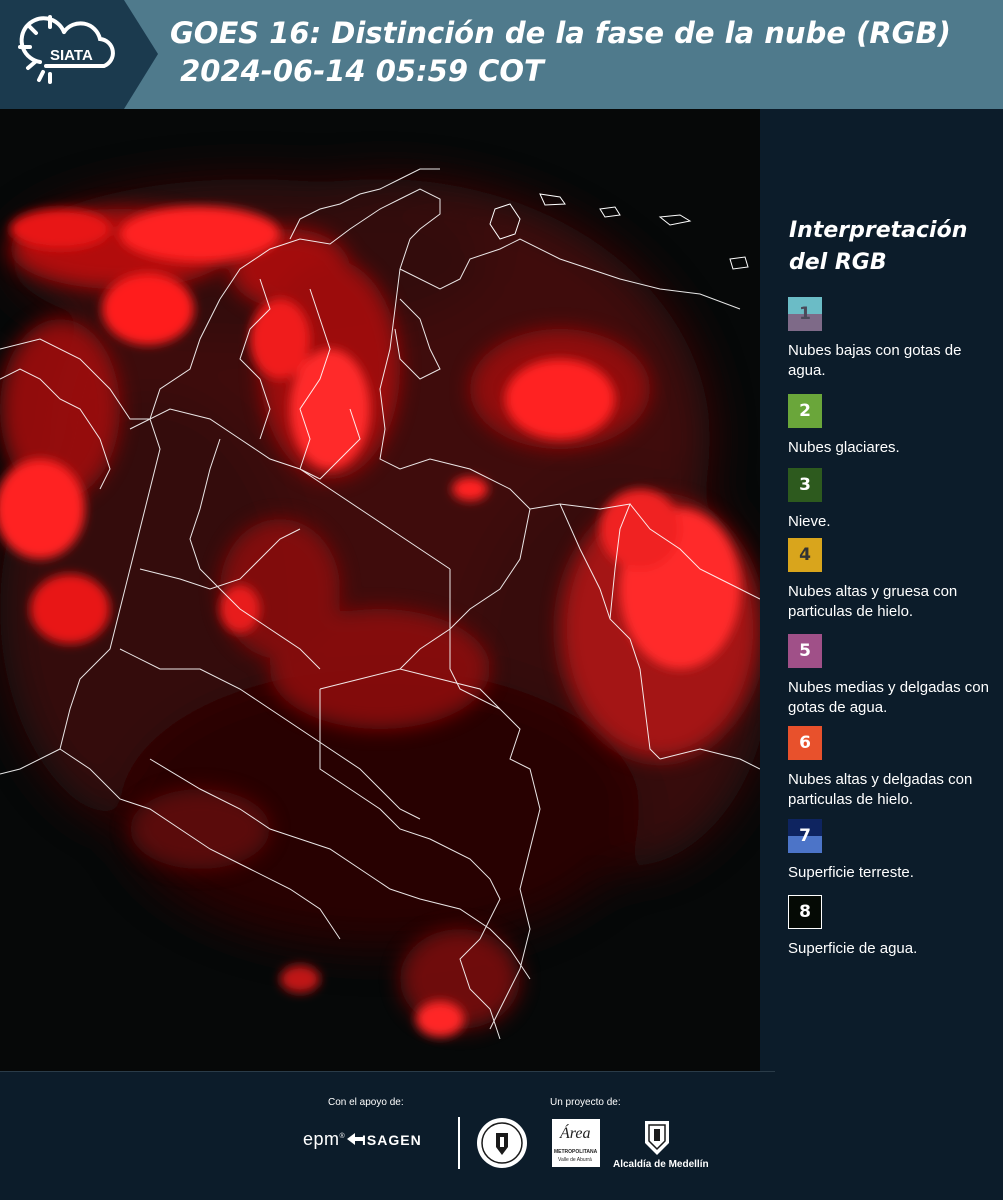 The width and height of the screenshot is (1003, 1200). I want to click on legend-swatch-2: 2, so click(805, 411).